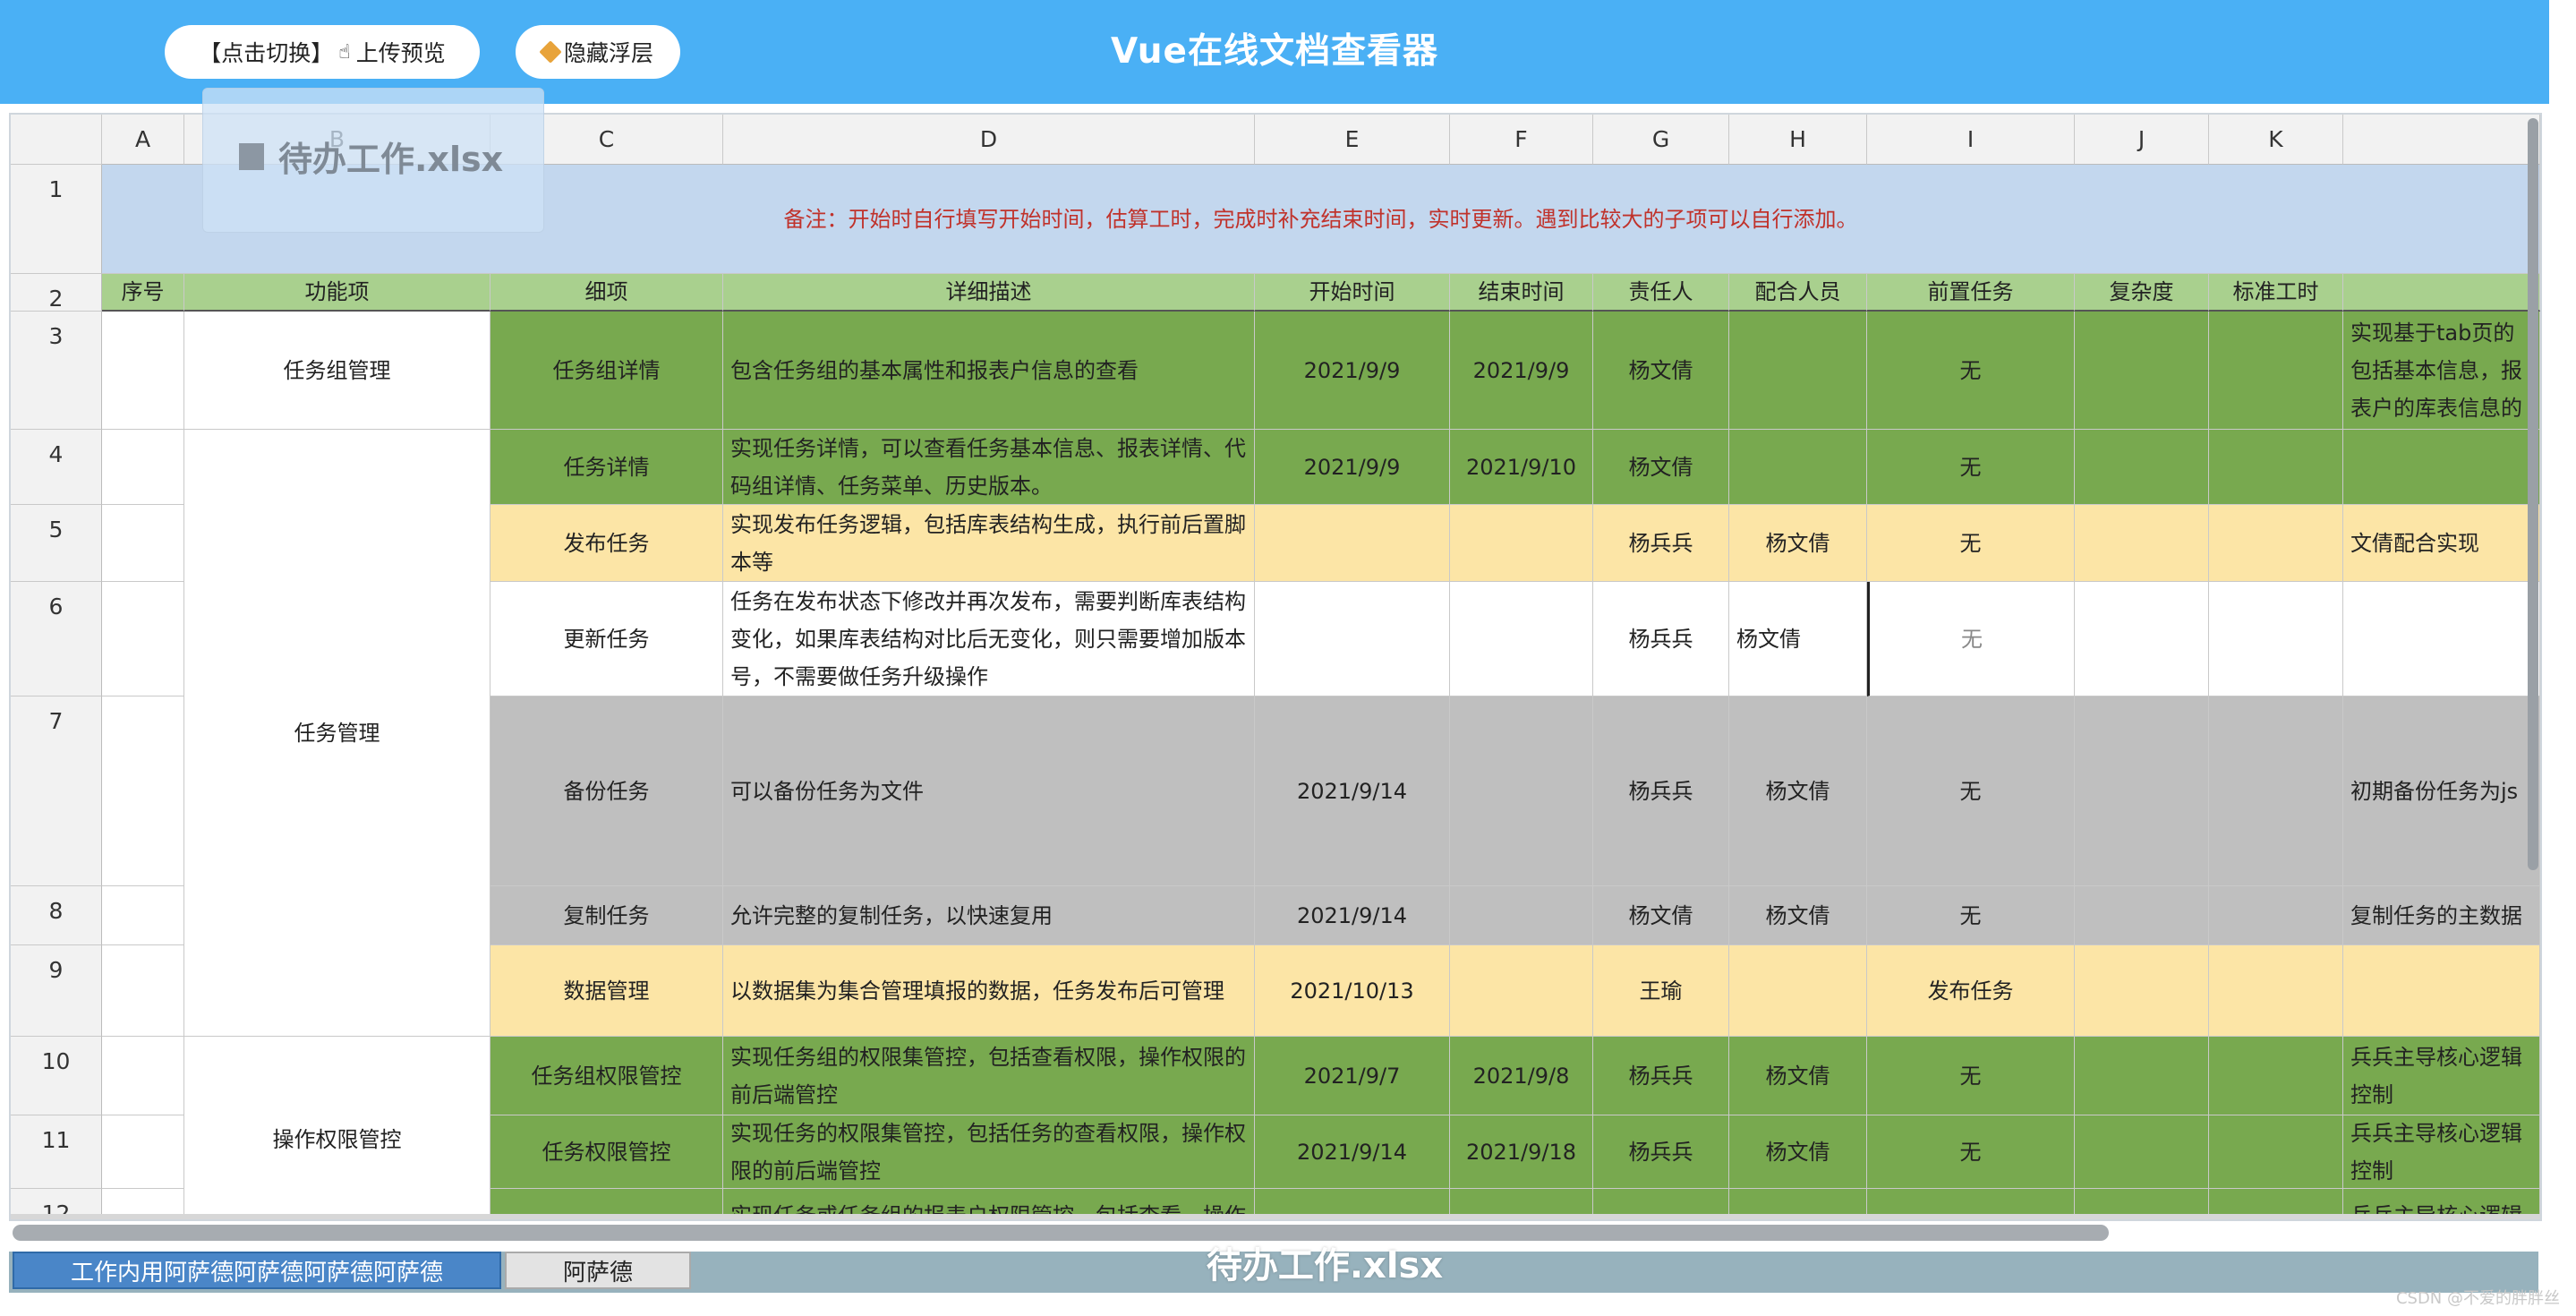 This screenshot has width=2576, height=1316. Describe the element at coordinates (2276, 140) in the screenshot. I see `column-header-K: K` at that location.